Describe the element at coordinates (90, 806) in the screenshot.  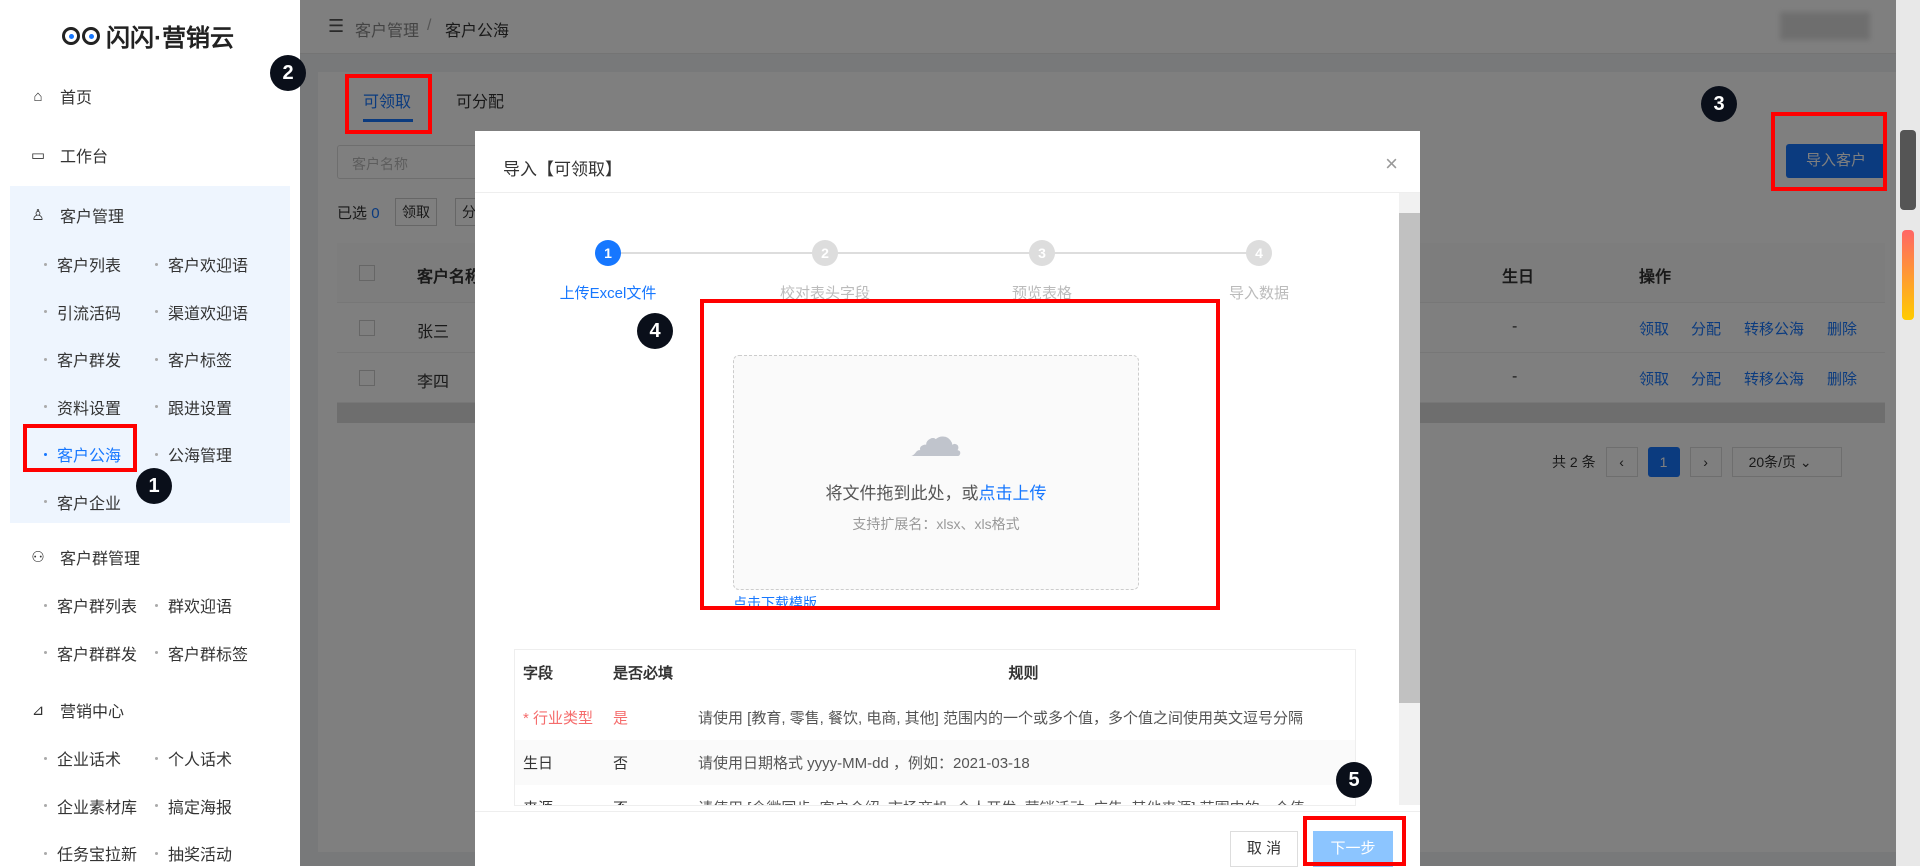
I see `sidebar-item-marketing: 企业素材库` at that location.